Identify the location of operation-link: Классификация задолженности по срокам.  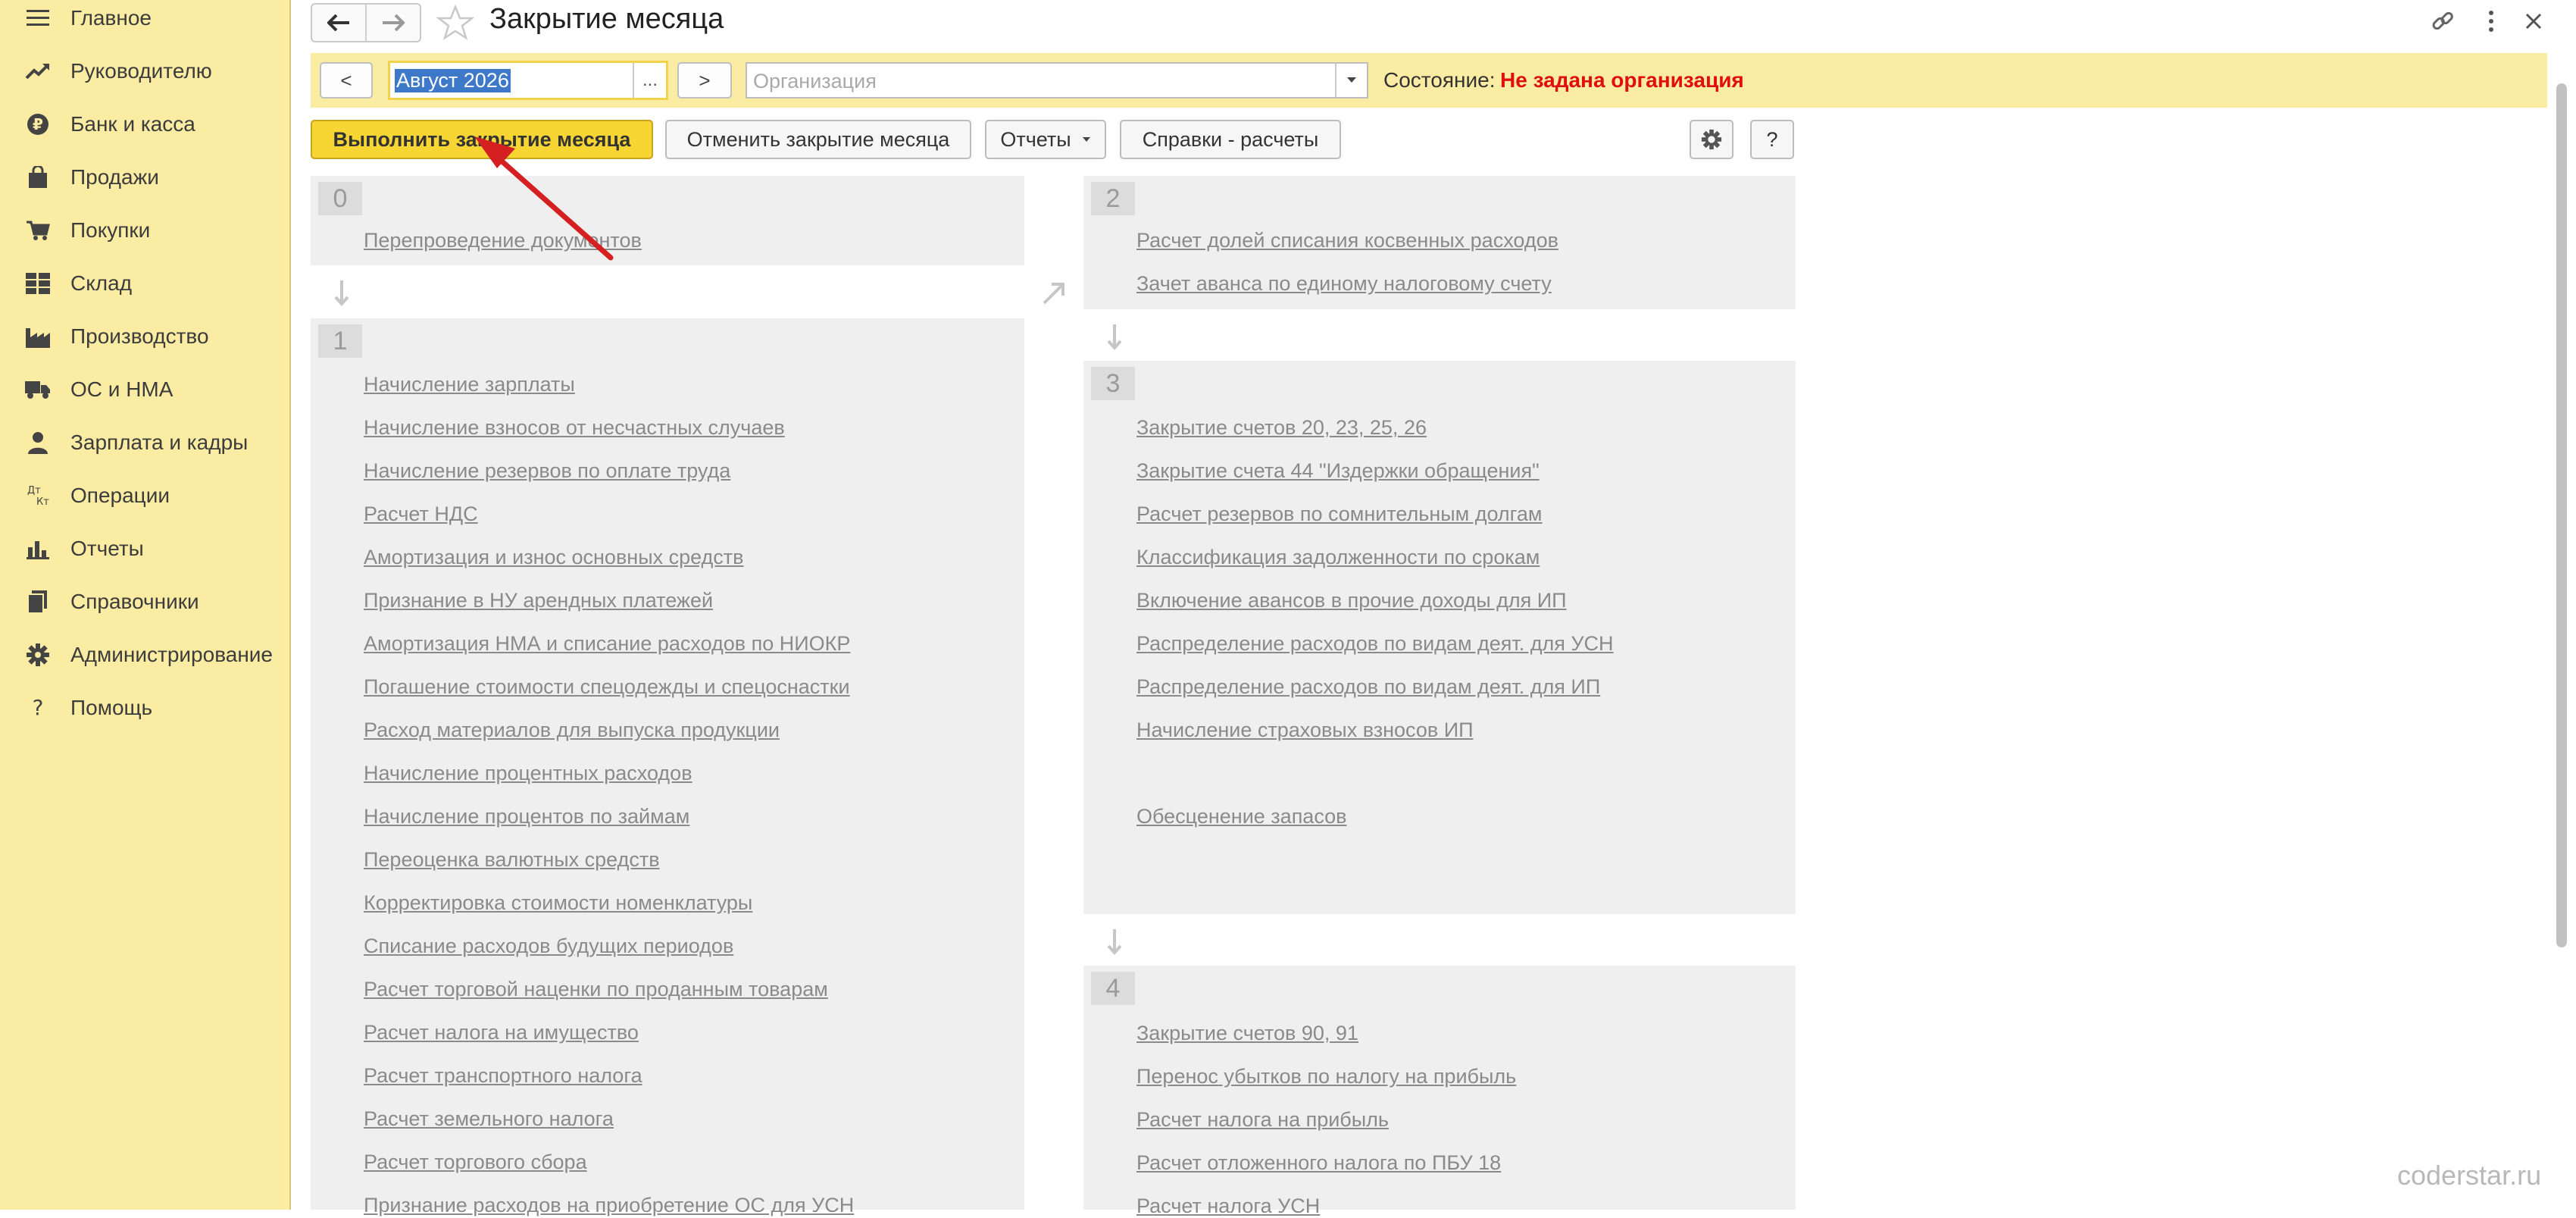
(1338, 557).